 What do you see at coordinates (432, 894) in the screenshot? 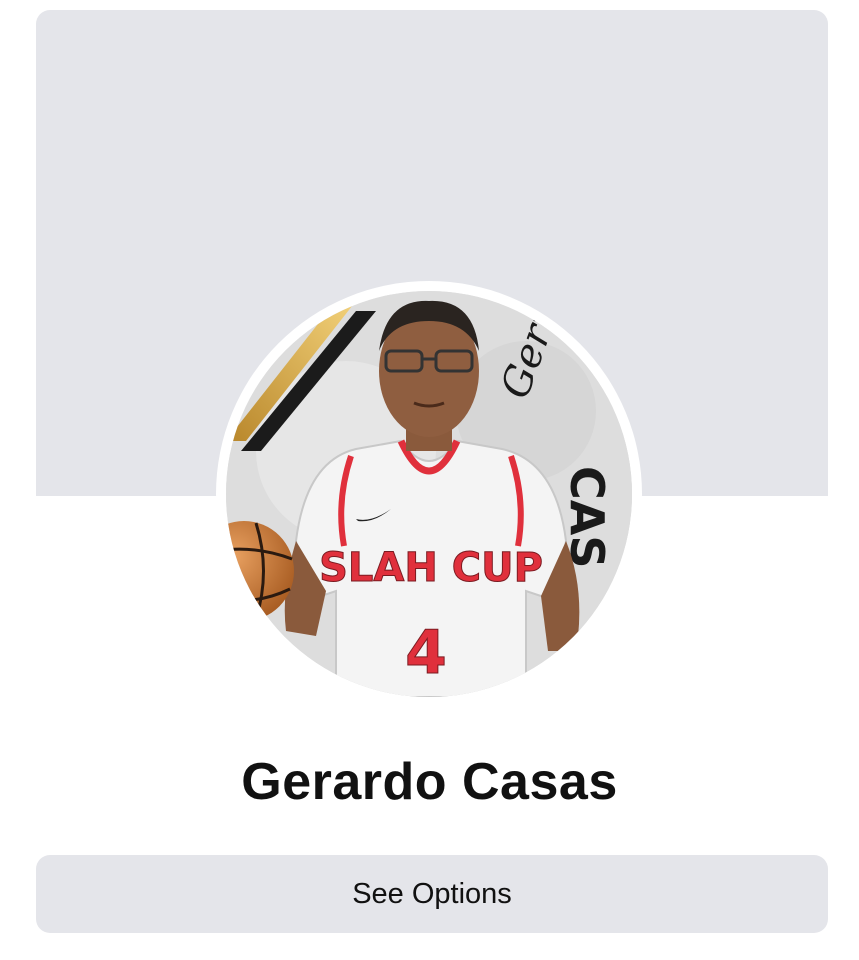
I see `see-options-button: See Options` at bounding box center [432, 894].